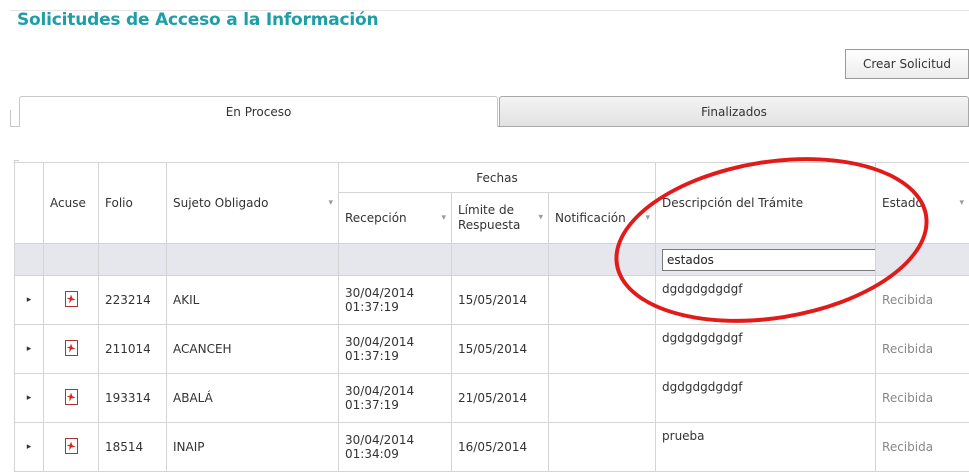  What do you see at coordinates (10, 118) in the screenshot?
I see `tab-left-border` at bounding box center [10, 118].